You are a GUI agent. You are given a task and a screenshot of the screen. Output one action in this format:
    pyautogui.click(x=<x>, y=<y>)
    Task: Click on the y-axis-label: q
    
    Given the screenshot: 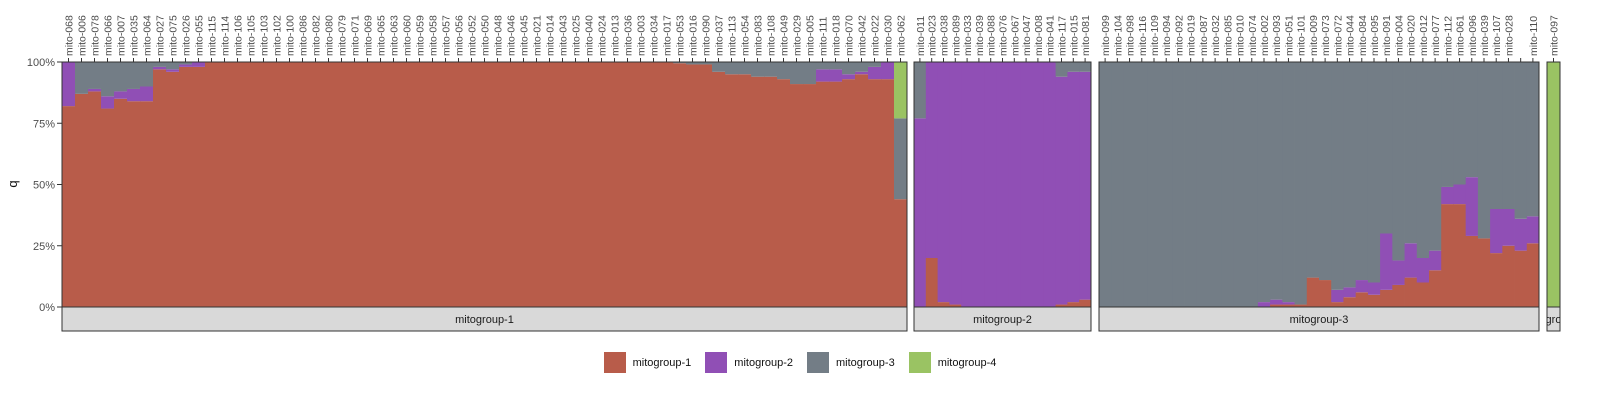 What is the action you would take?
    pyautogui.click(x=12, y=183)
    